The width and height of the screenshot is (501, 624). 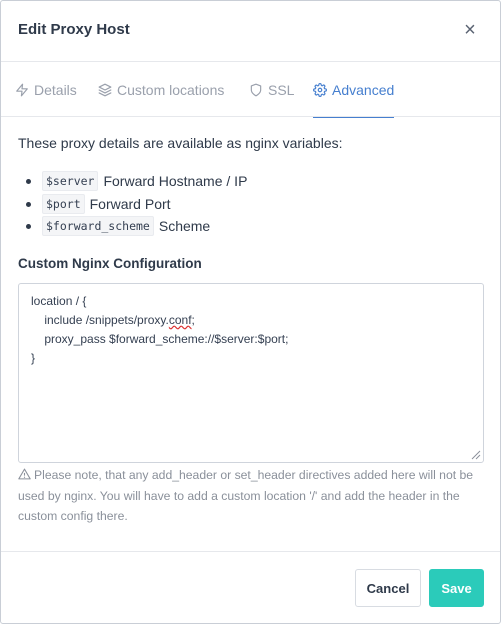 I want to click on close-icon: ×, so click(x=470, y=30).